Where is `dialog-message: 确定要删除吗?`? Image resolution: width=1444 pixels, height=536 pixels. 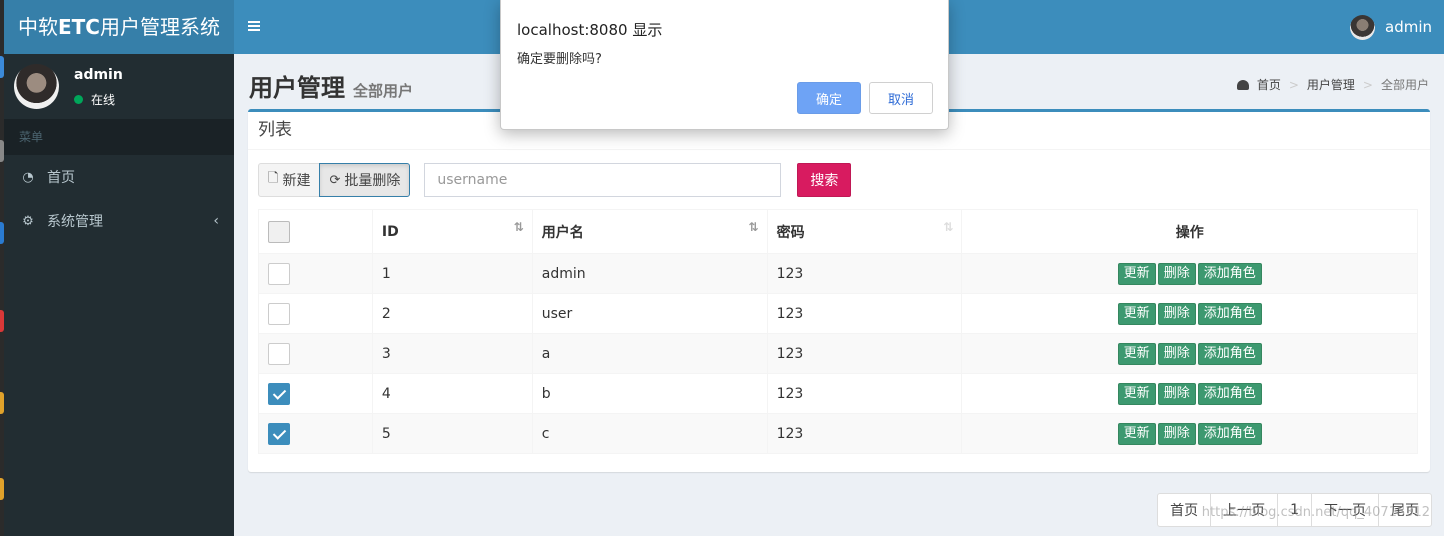 dialog-message: 确定要删除吗? is located at coordinates (559, 59).